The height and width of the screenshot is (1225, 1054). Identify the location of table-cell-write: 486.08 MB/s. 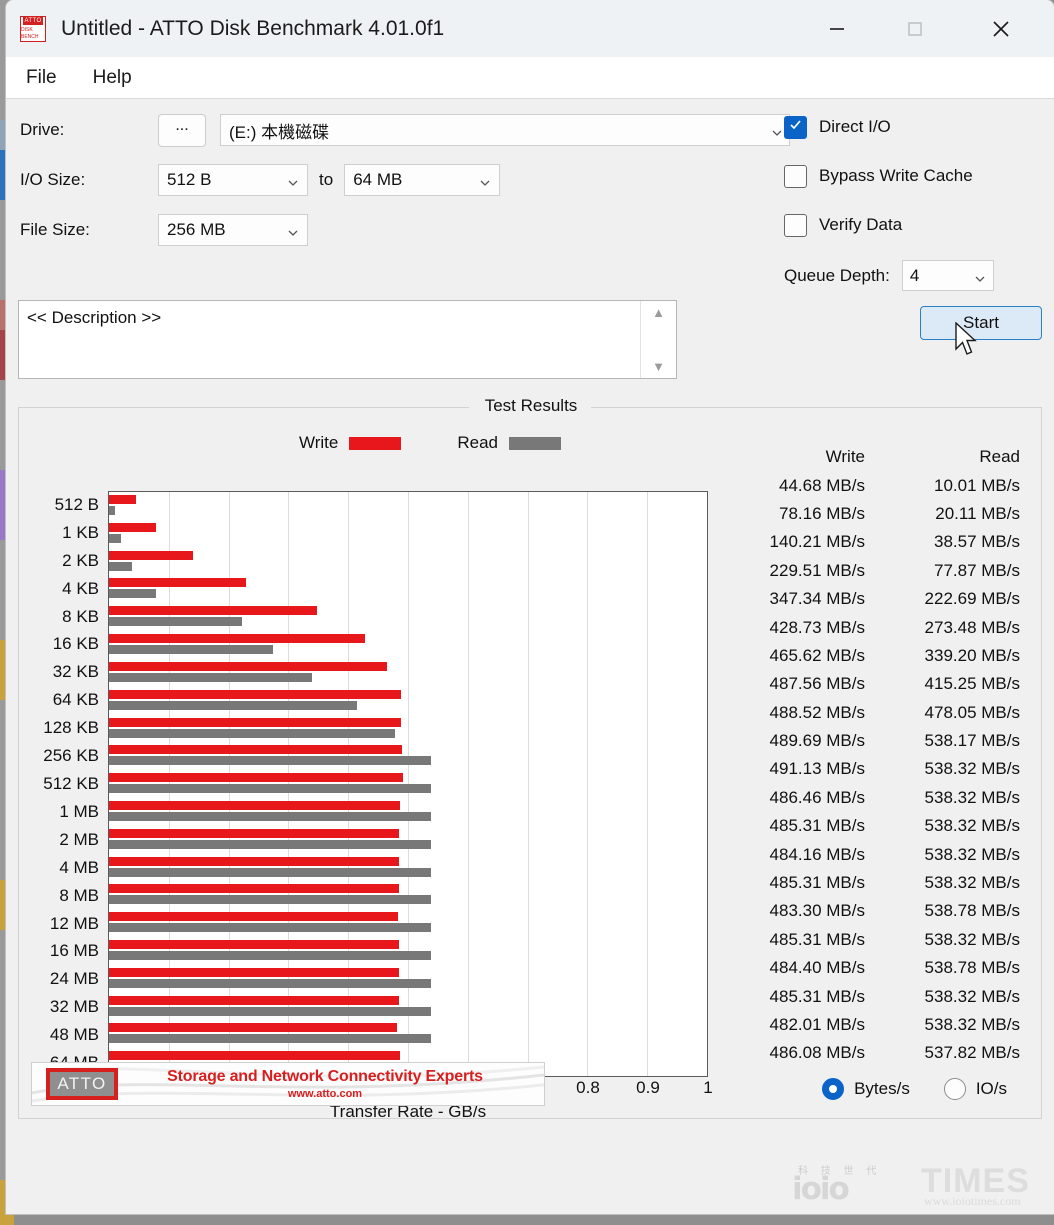
(817, 1053).